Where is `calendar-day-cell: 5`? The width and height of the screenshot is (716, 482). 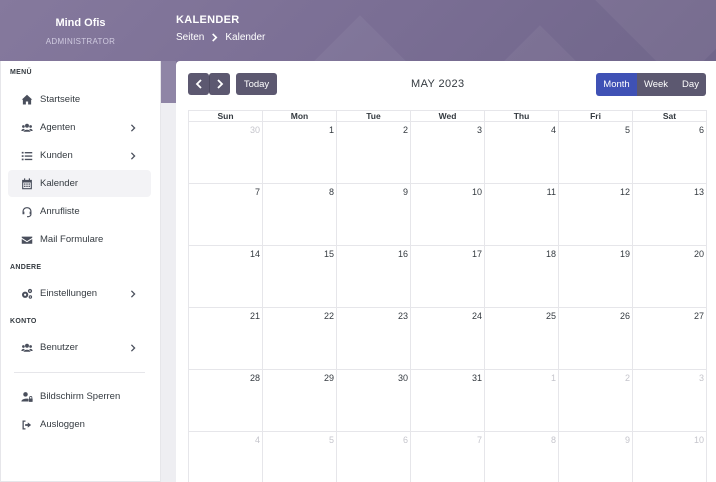
calendar-day-cell: 5 is located at coordinates (596, 152).